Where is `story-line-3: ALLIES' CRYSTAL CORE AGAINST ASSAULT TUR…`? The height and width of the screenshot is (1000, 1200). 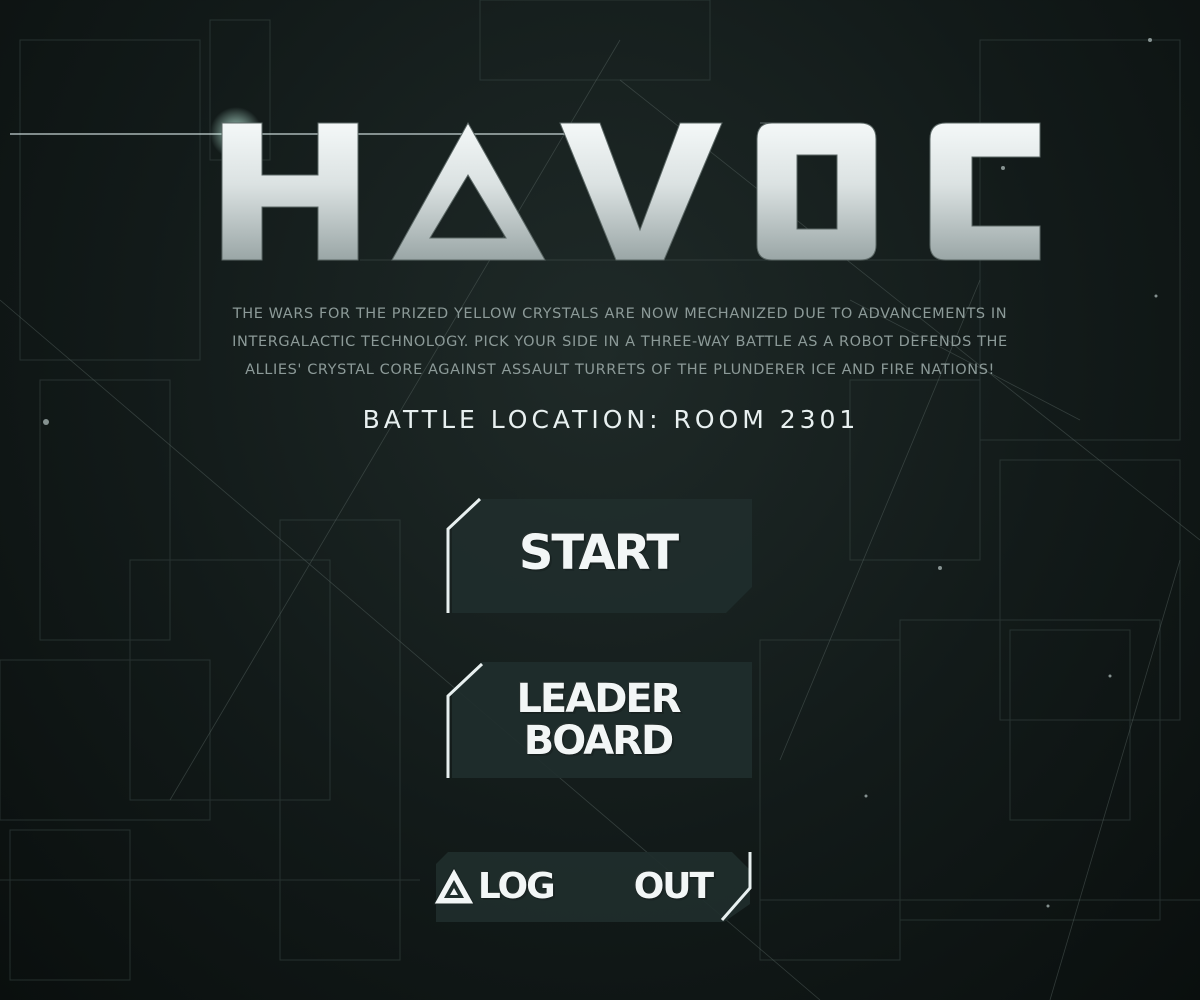 story-line-3: ALLIES' CRYSTAL CORE AGAINST ASSAULT TUR… is located at coordinates (620, 370).